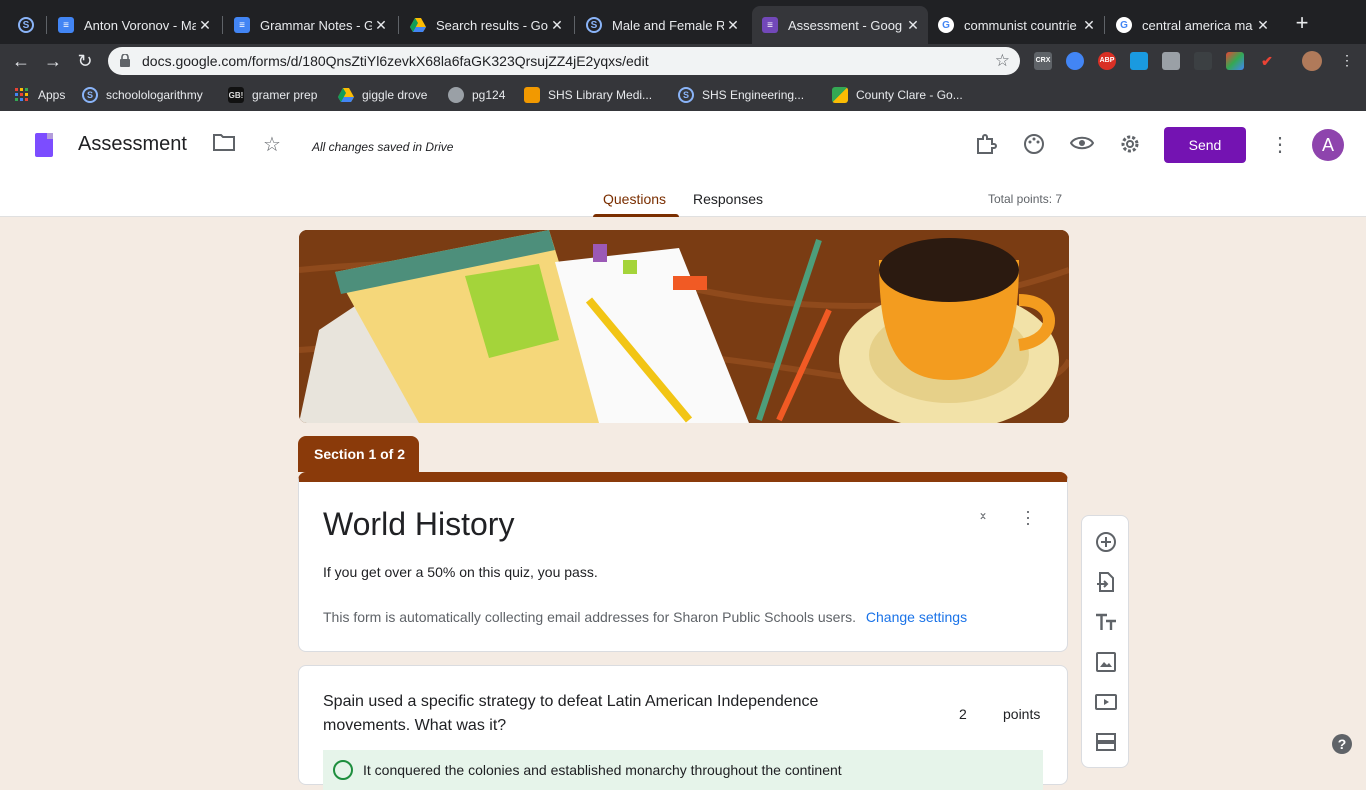  Describe the element at coordinates (1028, 517) in the screenshot. I see `section-more-icon: · · ·` at that location.